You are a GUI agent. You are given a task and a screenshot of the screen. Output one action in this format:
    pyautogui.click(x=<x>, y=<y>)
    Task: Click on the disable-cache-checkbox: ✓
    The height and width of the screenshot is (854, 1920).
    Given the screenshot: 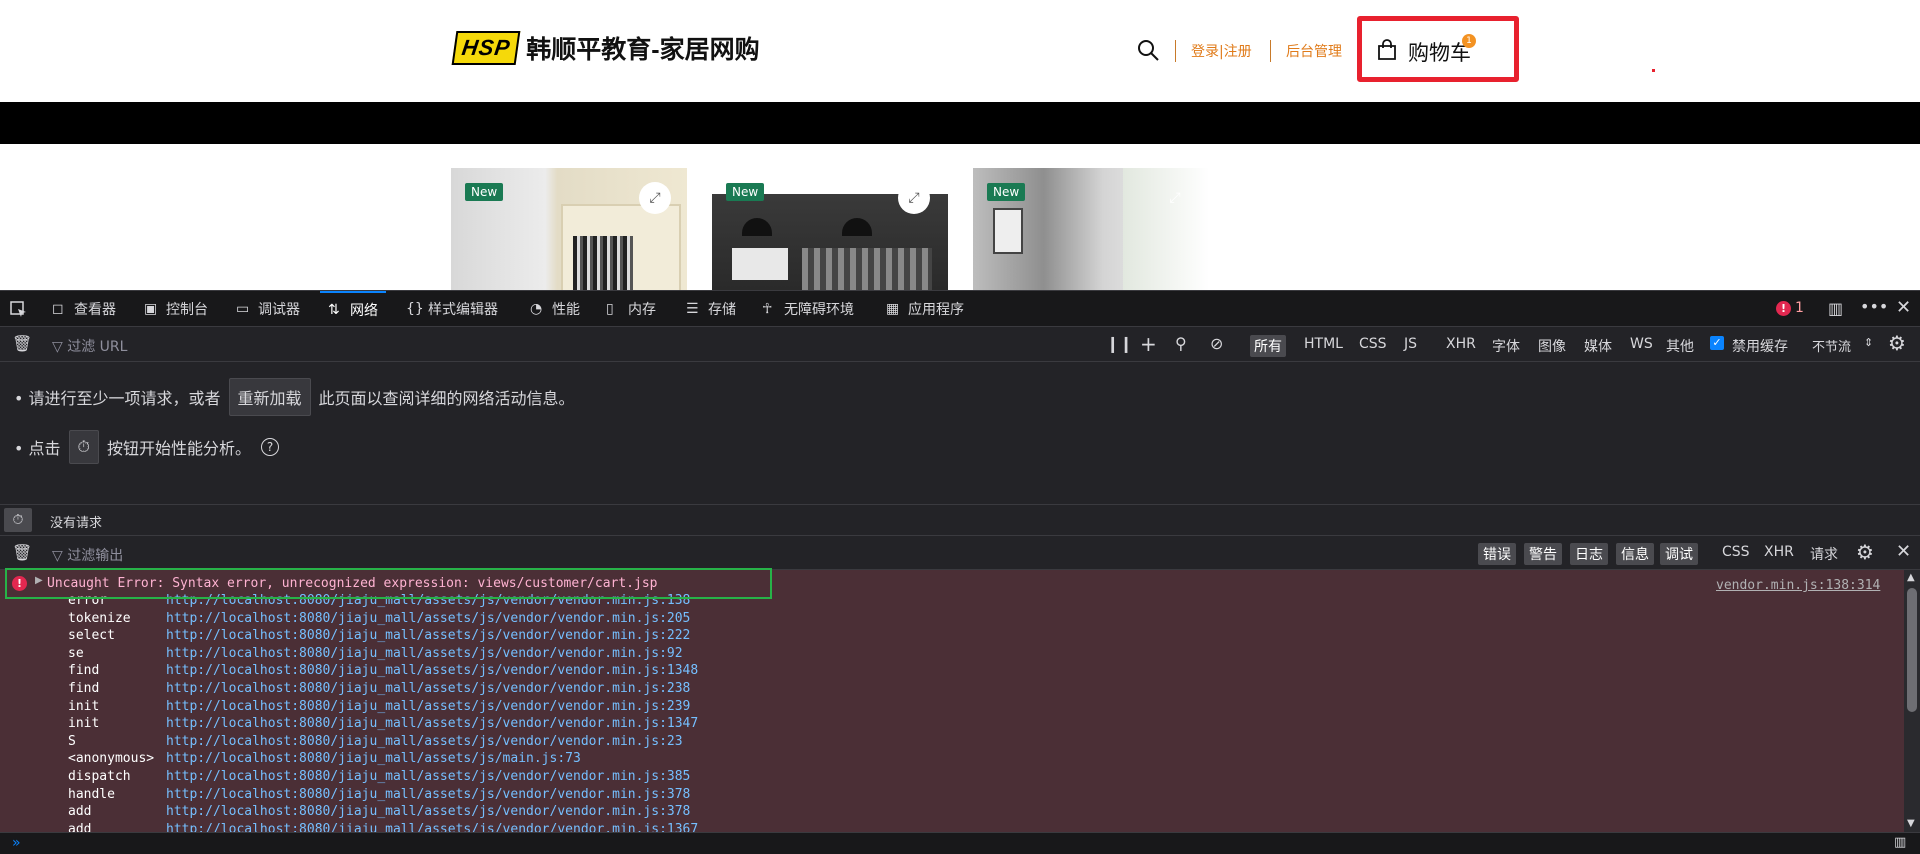 What is the action you would take?
    pyautogui.click(x=1717, y=343)
    